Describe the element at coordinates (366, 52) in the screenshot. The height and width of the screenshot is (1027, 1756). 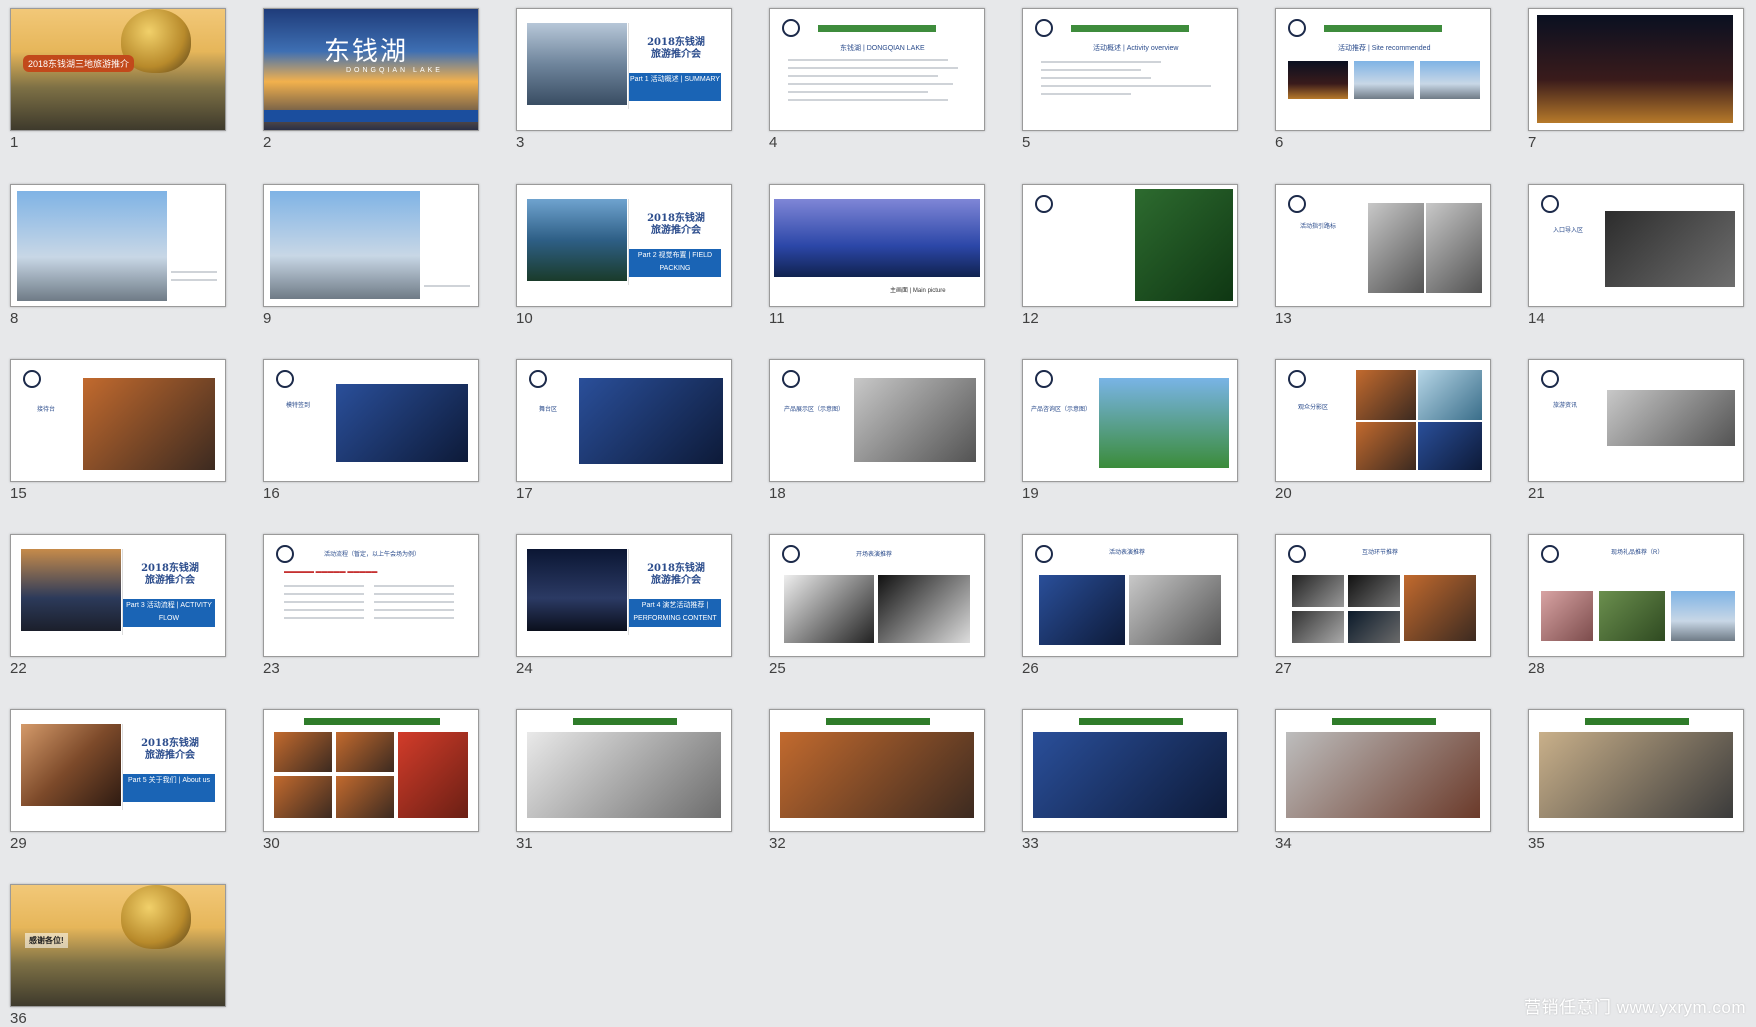
I see `slide-title: 东钱湖` at that location.